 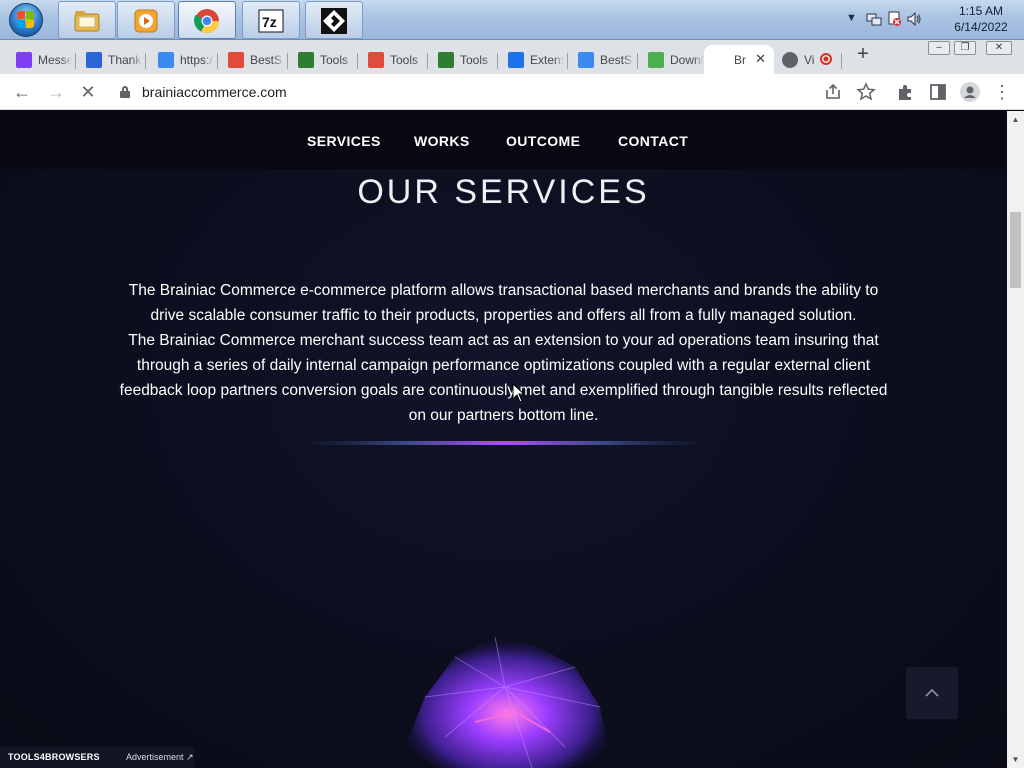 I want to click on browser-tab: Extensions, so click(x=534, y=59).